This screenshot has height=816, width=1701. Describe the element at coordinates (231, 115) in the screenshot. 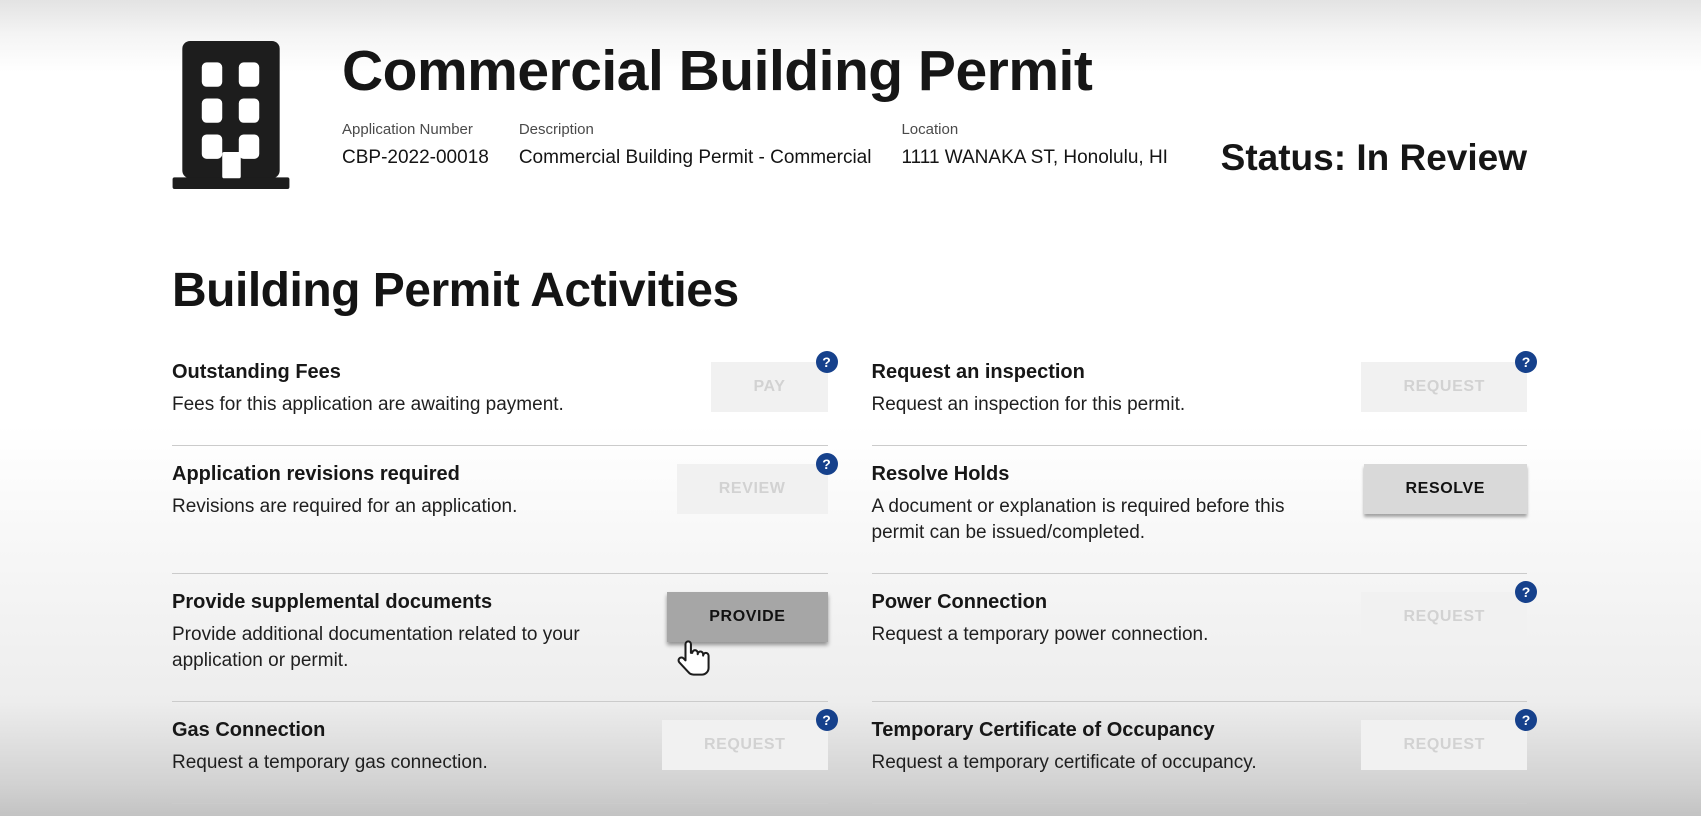

I see `building-icon` at that location.